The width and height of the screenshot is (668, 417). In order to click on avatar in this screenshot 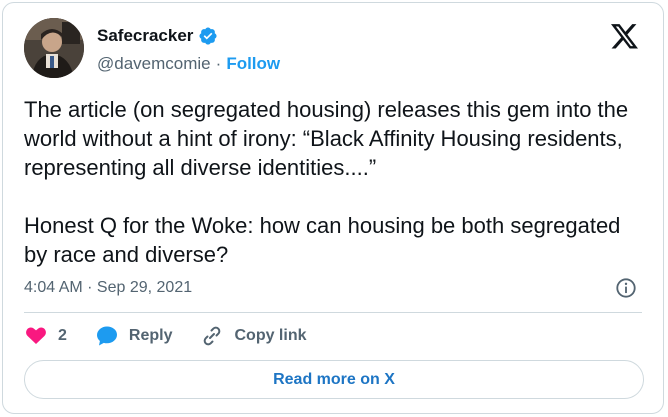, I will do `click(54, 48)`.